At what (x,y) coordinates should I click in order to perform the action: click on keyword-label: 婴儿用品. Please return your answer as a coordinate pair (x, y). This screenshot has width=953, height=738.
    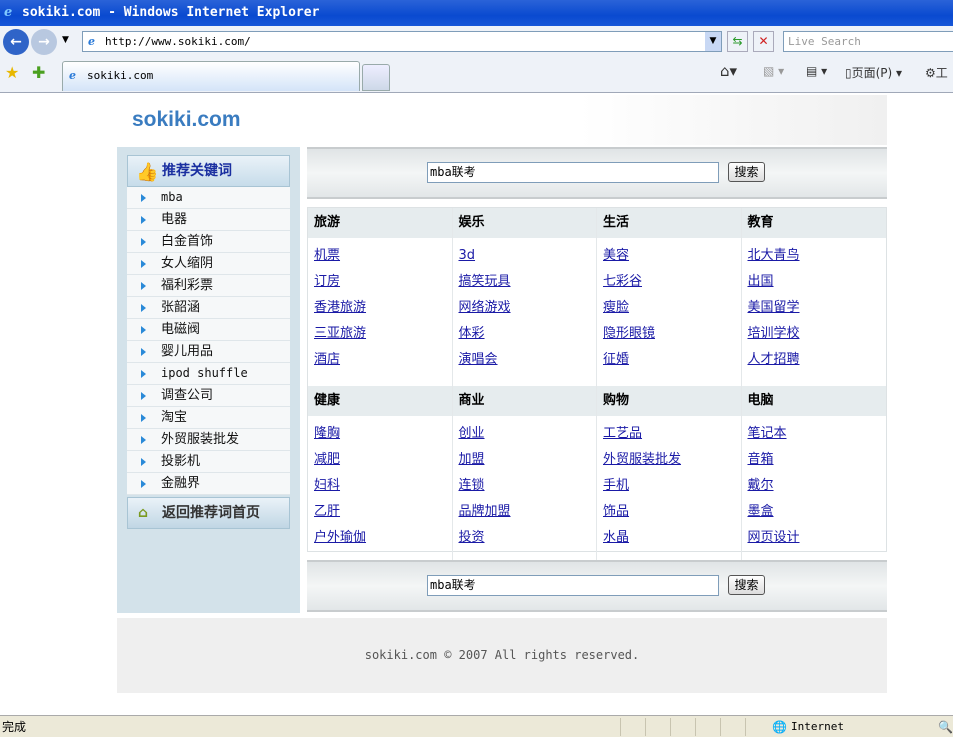
    Looking at the image, I should click on (187, 351).